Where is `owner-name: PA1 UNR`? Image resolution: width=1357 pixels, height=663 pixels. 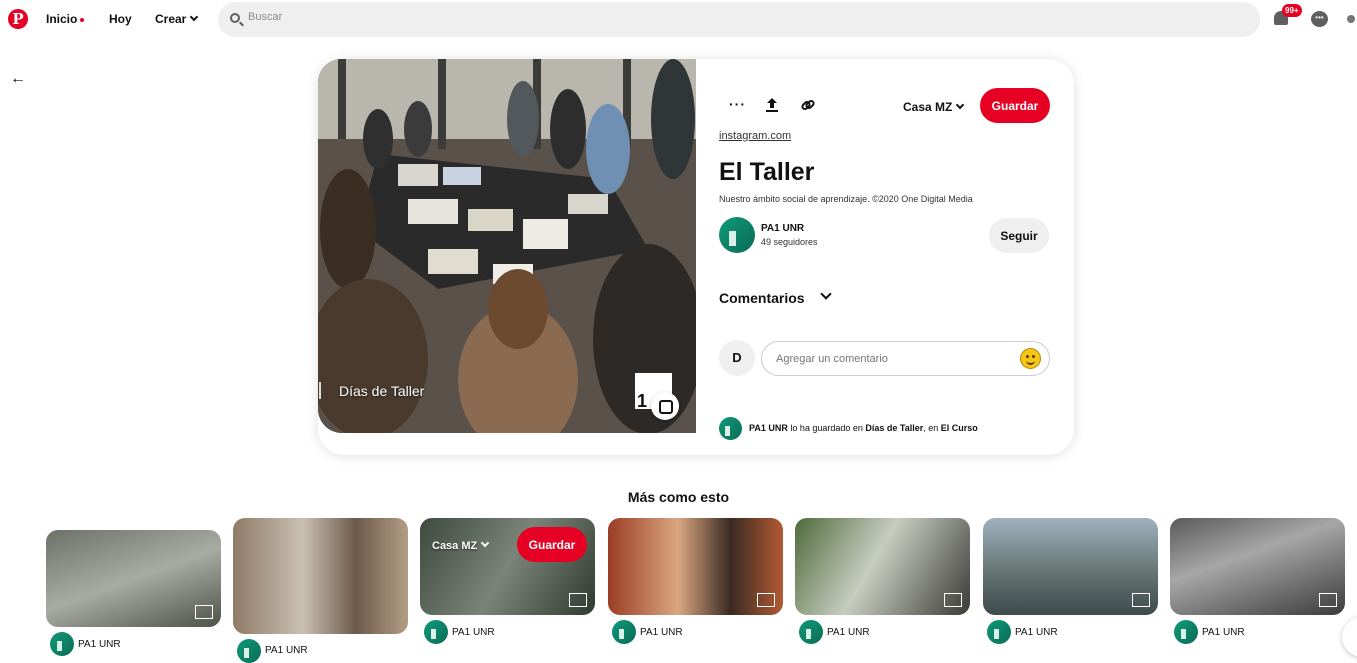
owner-name: PA1 UNR is located at coordinates (782, 228).